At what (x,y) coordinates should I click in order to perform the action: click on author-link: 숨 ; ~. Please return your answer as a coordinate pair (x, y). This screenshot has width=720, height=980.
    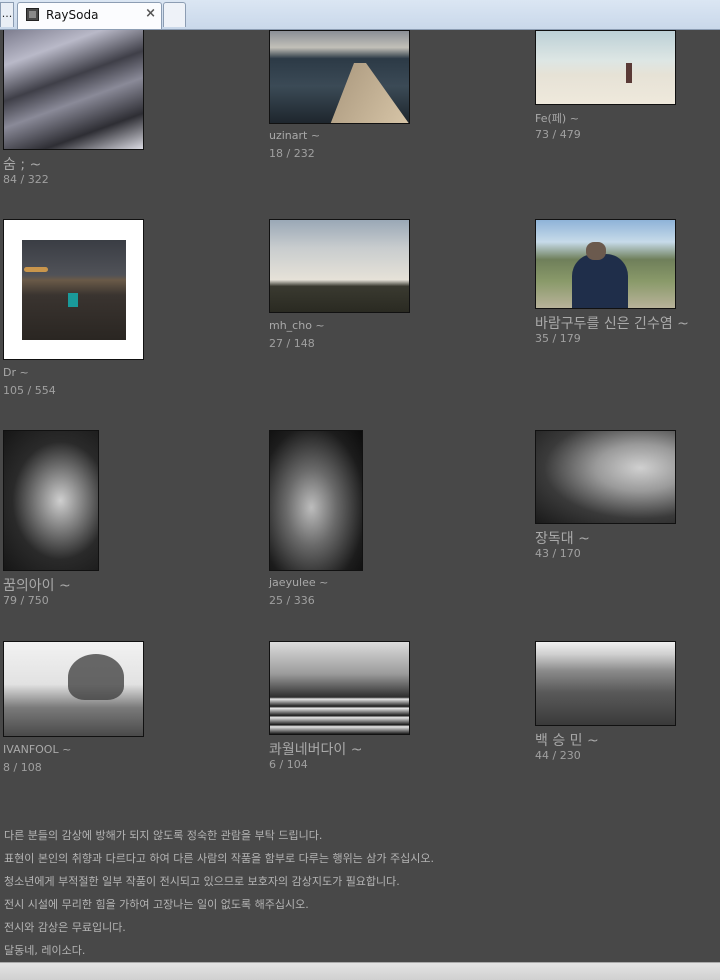
    Looking at the image, I should click on (22, 164).